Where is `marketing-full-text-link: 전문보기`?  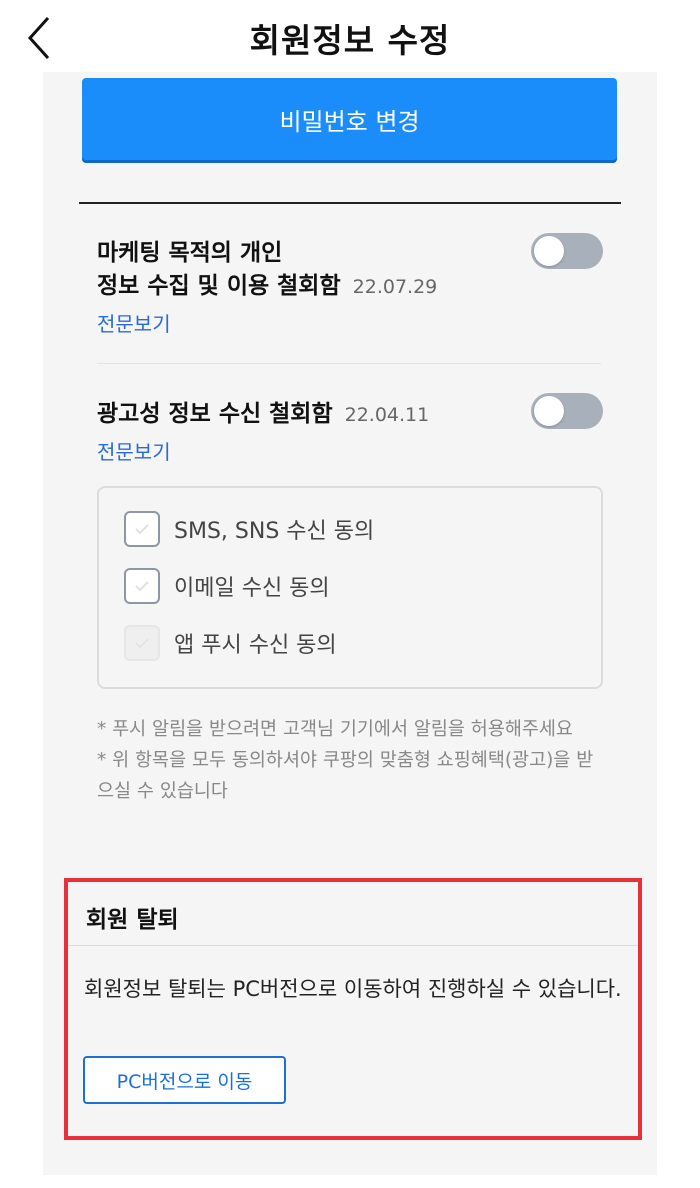 marketing-full-text-link: 전문보기 is located at coordinates (134, 322).